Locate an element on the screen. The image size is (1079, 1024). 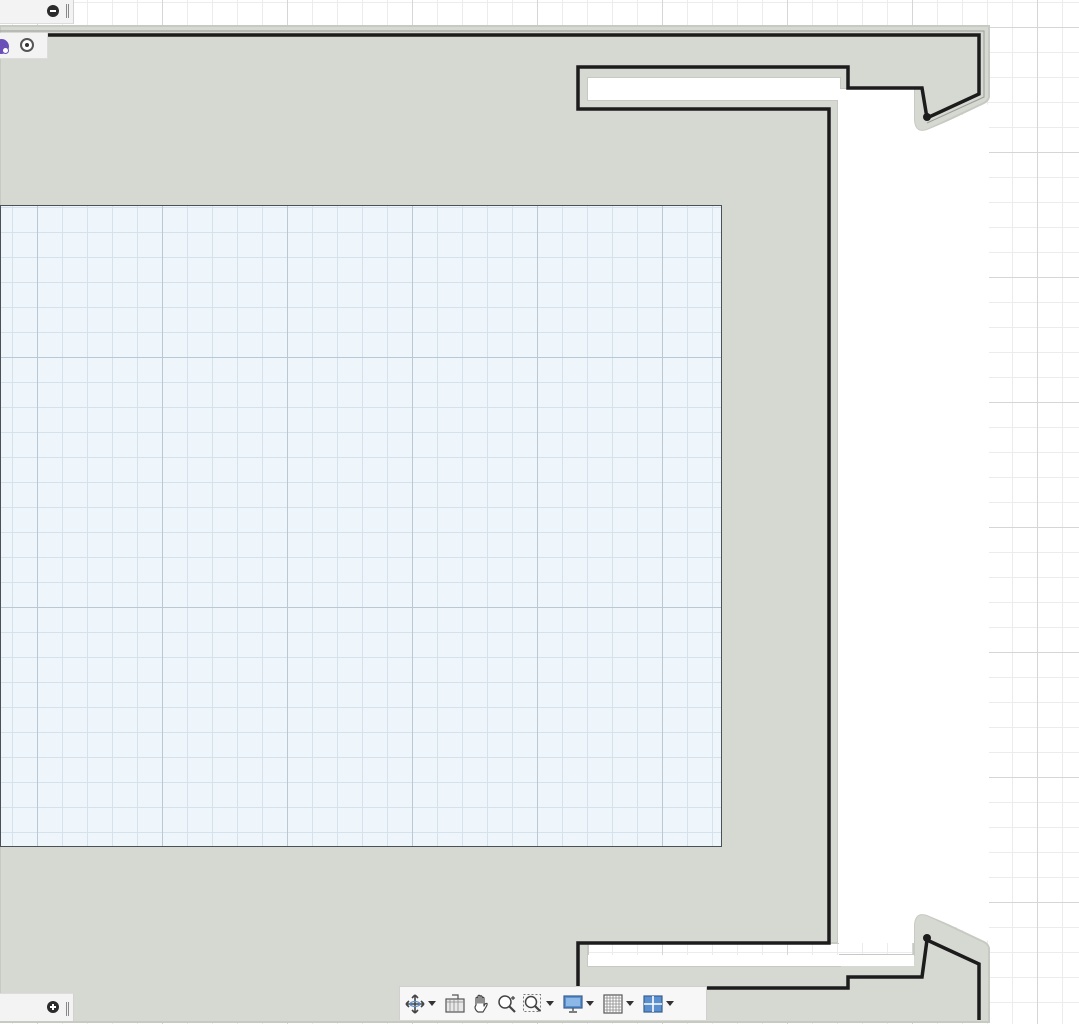
pan-hand-icon is located at coordinates (481, 1004).